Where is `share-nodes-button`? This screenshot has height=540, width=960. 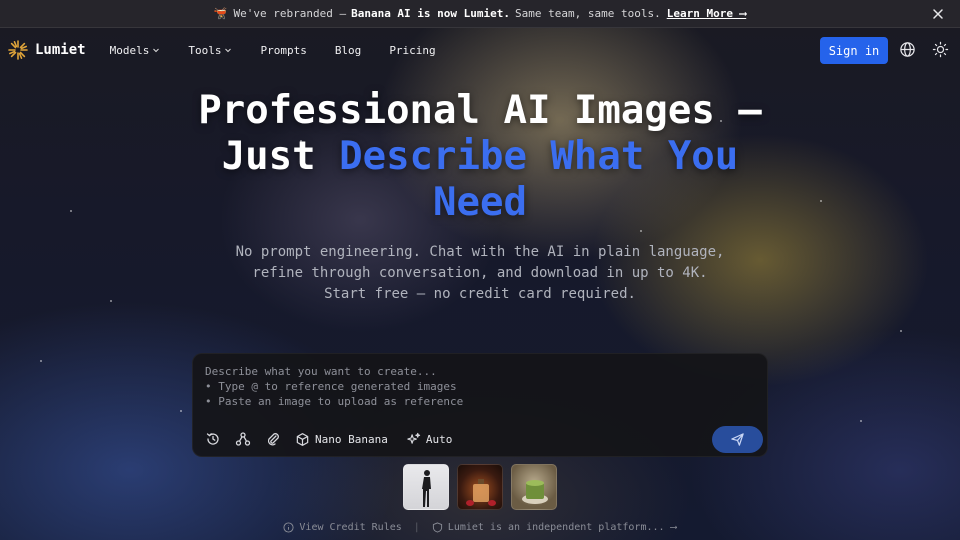 share-nodes-button is located at coordinates (243, 439).